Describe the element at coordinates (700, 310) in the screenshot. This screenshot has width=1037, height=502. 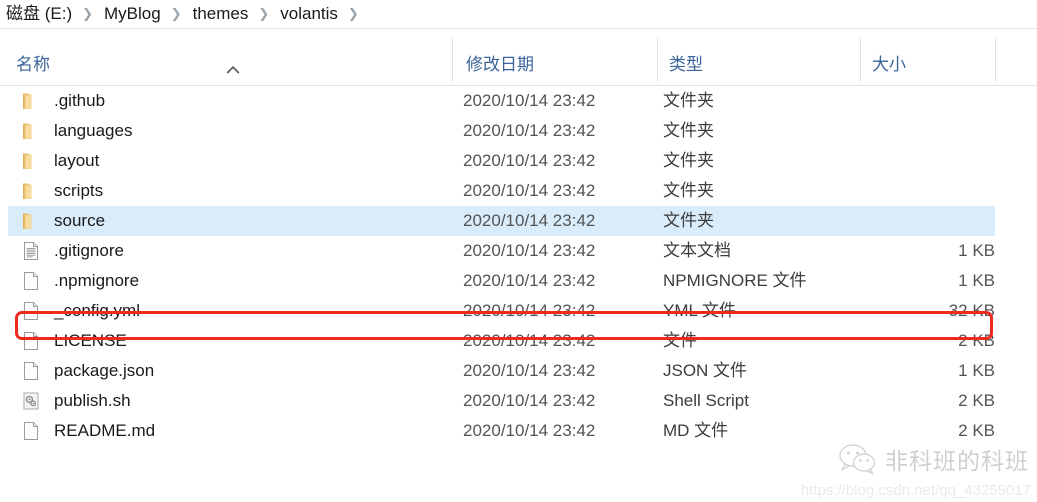
I see `file-row-type-cell: YML 文件` at that location.